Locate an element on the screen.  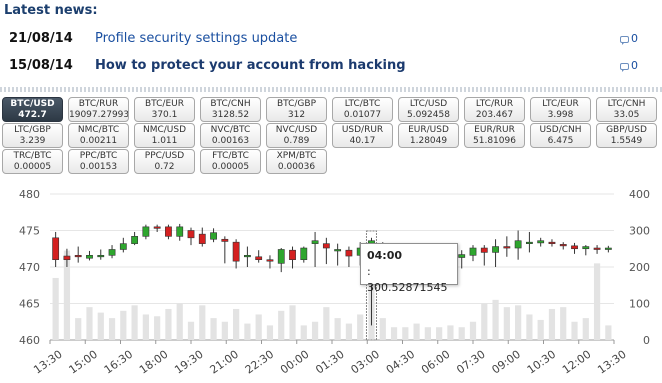
pair-tab-ltc-cnh: LTC/CNH 33.05 is located at coordinates (626, 109).